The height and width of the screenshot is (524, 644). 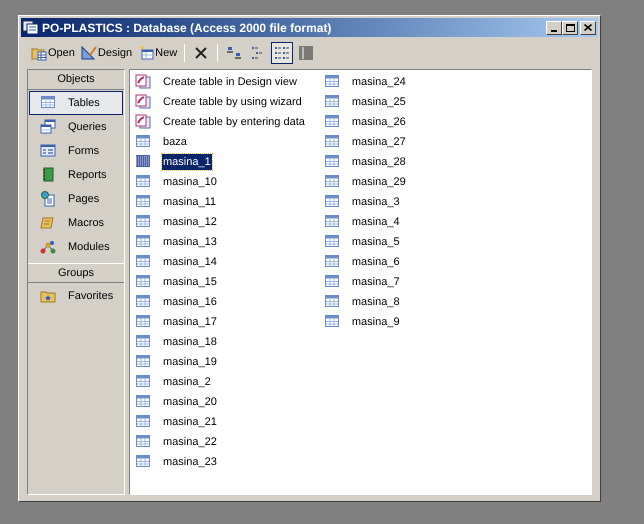 What do you see at coordinates (375, 202) in the screenshot?
I see `list-item: masina_3` at bounding box center [375, 202].